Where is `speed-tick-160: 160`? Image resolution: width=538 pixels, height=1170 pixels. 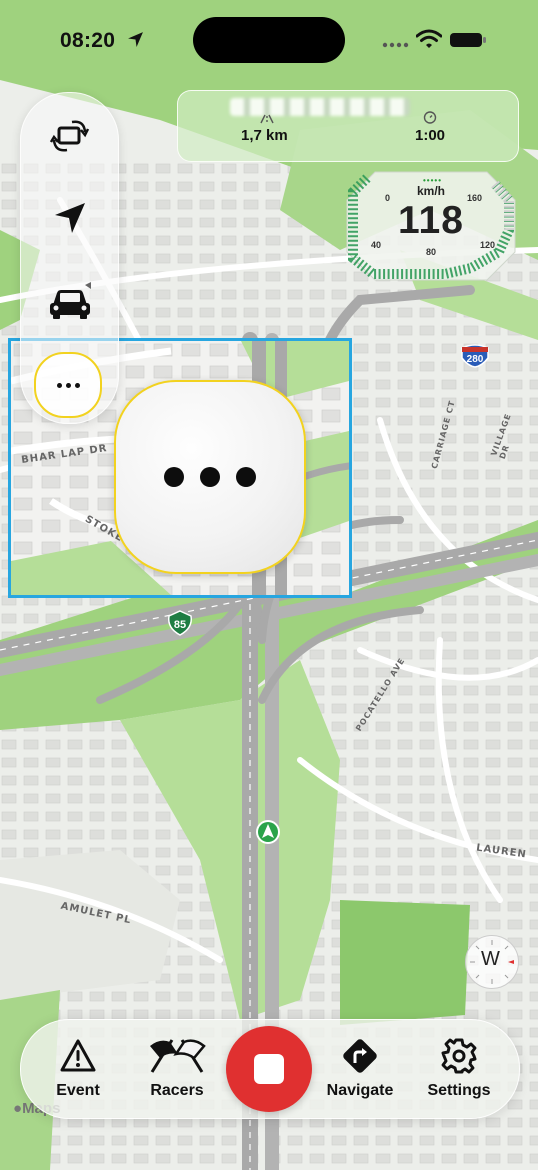 speed-tick-160: 160 is located at coordinates (475, 198).